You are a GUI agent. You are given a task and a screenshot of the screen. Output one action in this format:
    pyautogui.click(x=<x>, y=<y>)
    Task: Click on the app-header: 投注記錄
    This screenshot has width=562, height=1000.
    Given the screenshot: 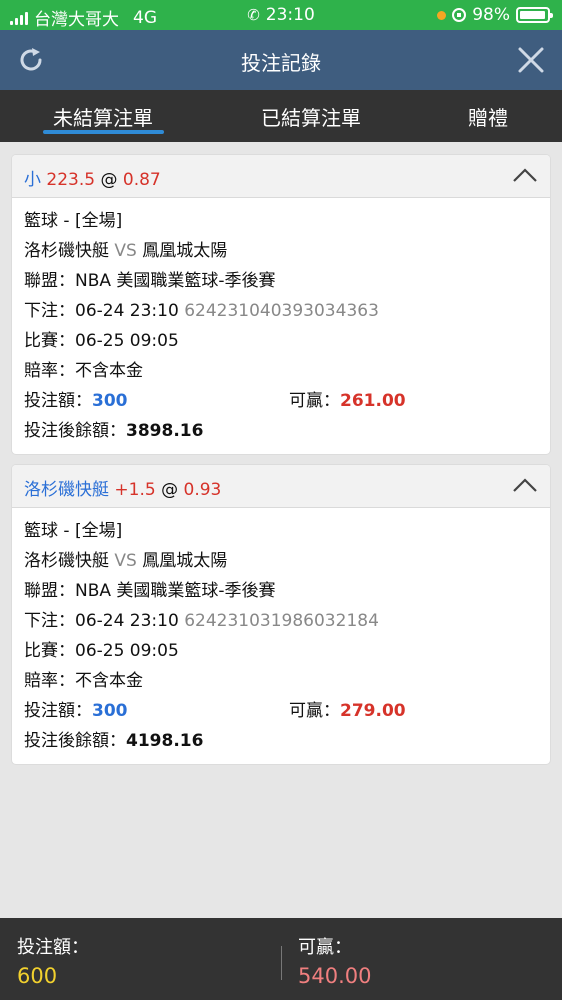 What is the action you would take?
    pyautogui.click(x=281, y=60)
    